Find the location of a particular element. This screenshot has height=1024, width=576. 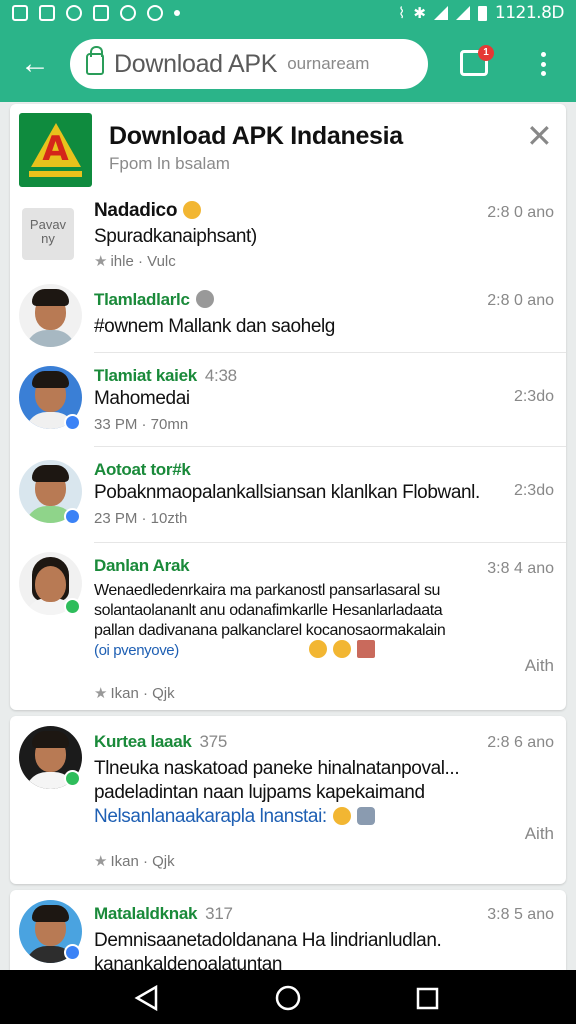

chat-badge: 1 is located at coordinates (486, 53).